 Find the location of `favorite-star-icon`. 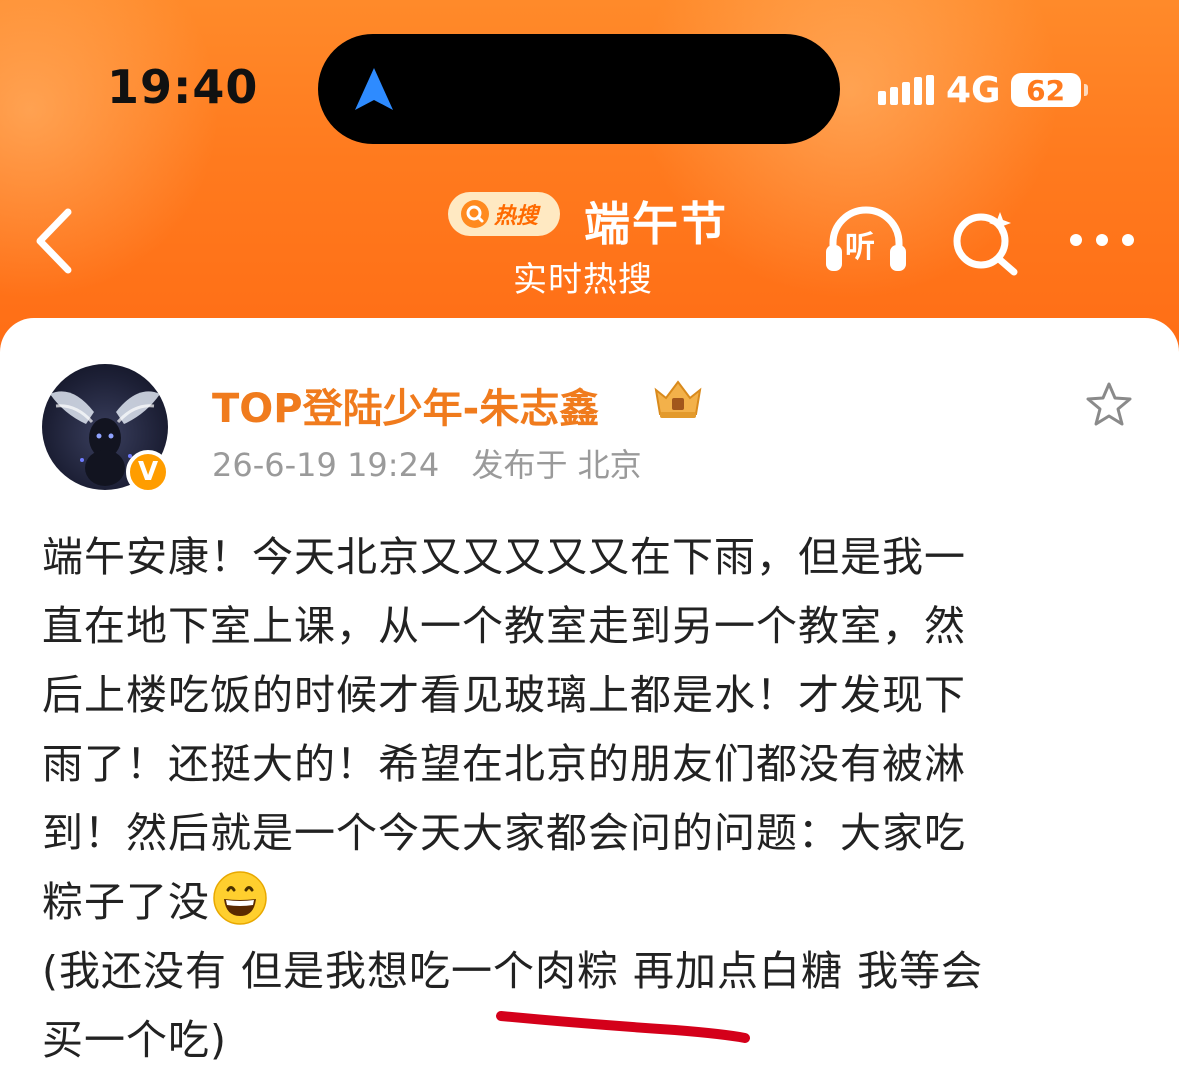

favorite-star-icon is located at coordinates (1109, 405).